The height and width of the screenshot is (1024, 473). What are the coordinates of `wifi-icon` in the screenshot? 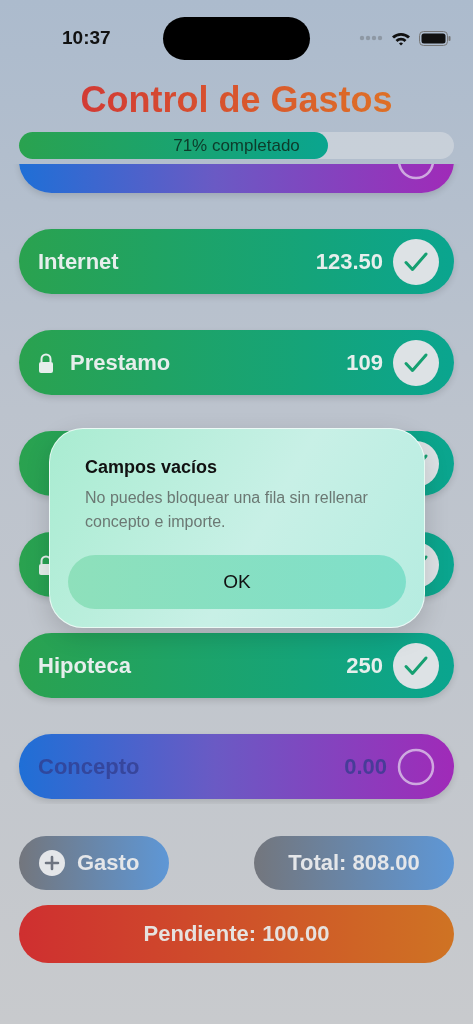 It's located at (401, 38).